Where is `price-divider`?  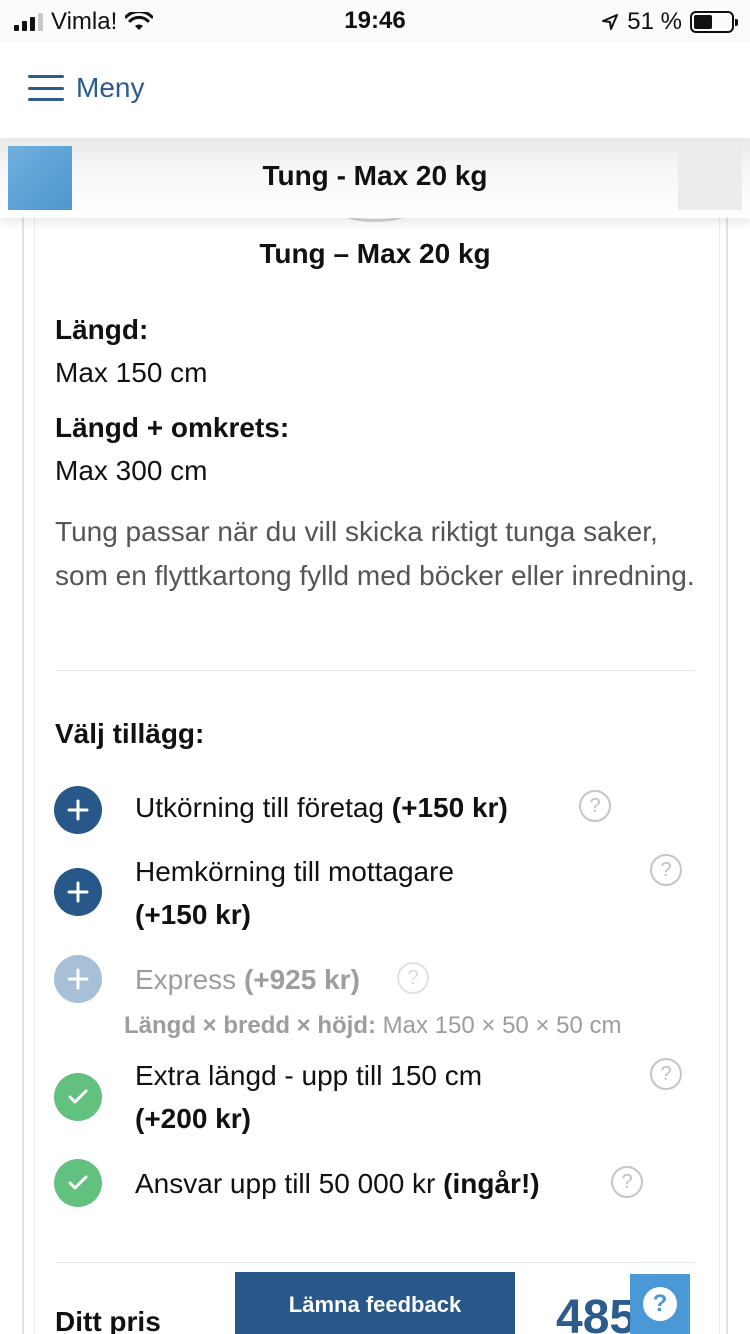
price-divider is located at coordinates (375, 1262).